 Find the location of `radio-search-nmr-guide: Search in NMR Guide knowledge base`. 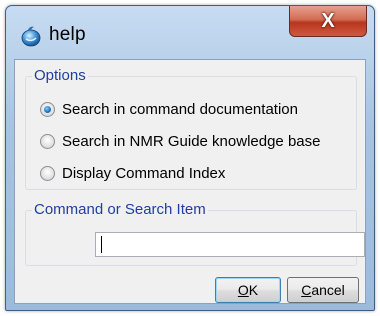

radio-search-nmr-guide: Search in NMR Guide knowledge base is located at coordinates (180, 141).